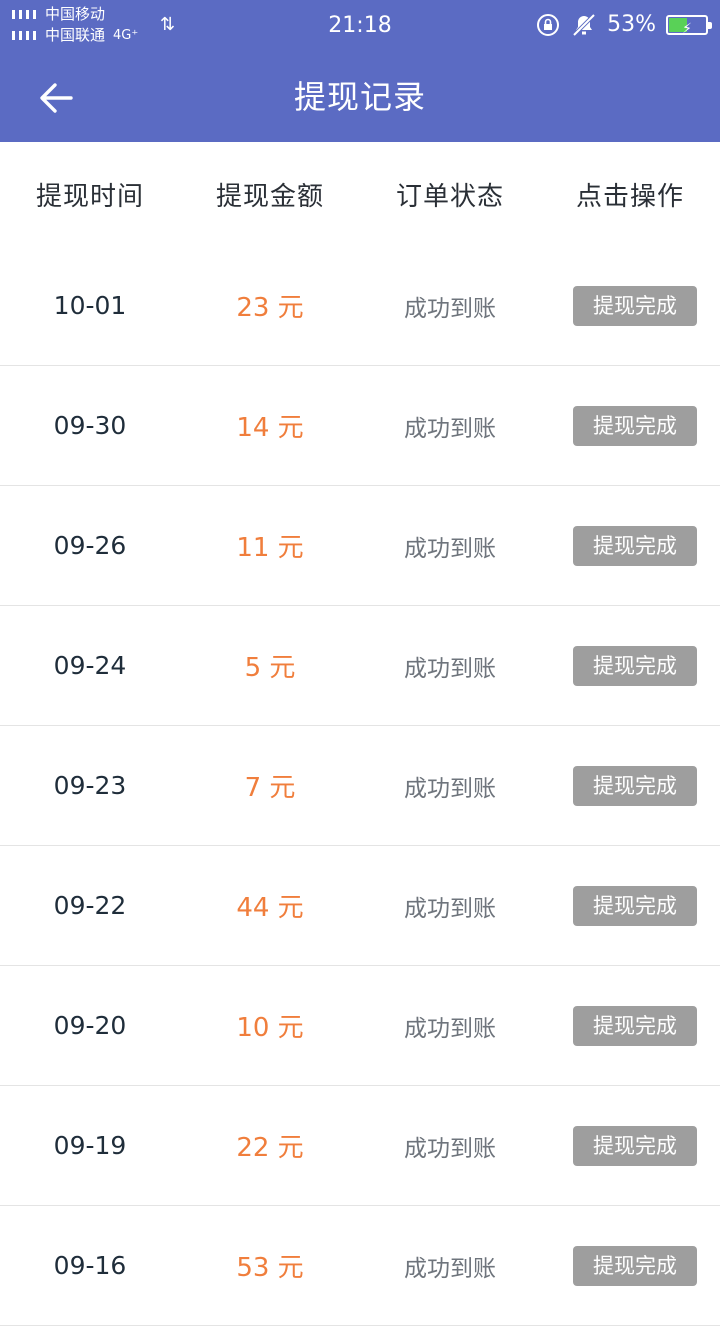 This screenshot has height=1326, width=720. What do you see at coordinates (629, 196) in the screenshot?
I see `column-header-action: 点击操作` at bounding box center [629, 196].